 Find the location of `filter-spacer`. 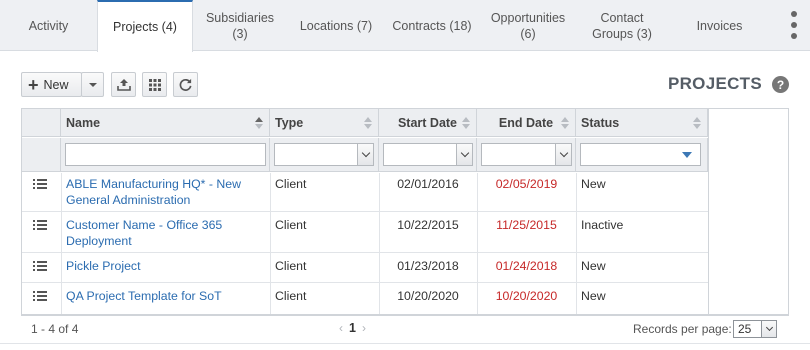

filter-spacer is located at coordinates (41, 155).